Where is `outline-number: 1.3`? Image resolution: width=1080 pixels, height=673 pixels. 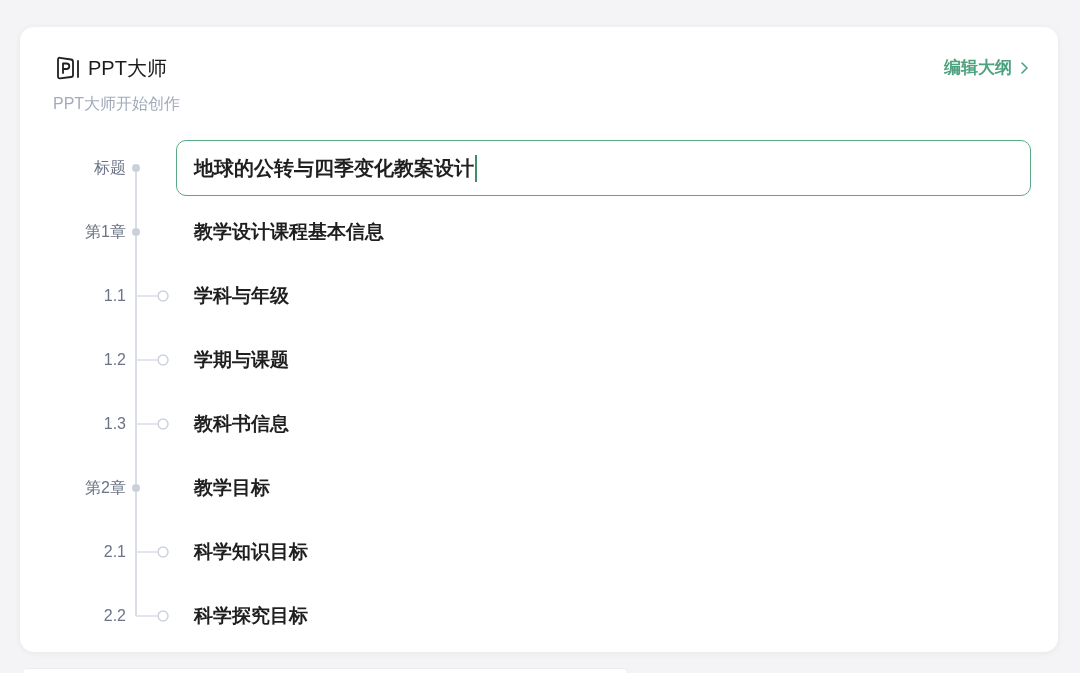 outline-number: 1.3 is located at coordinates (114, 424).